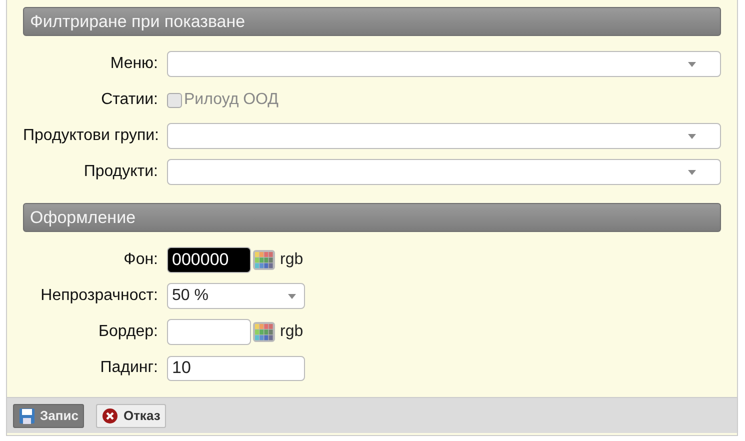  I want to click on field-label: Бордер:, so click(128, 332).